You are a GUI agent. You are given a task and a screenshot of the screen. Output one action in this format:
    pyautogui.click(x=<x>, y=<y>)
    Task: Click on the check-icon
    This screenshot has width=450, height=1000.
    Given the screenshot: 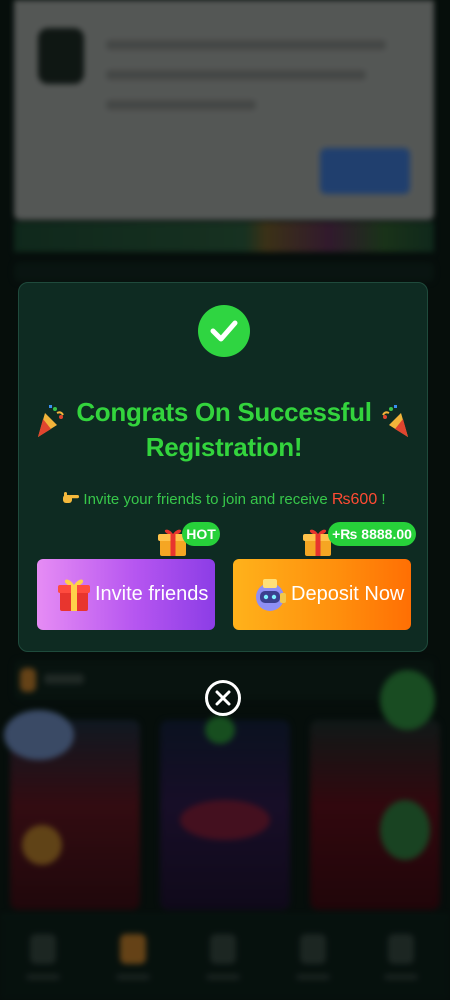 What is the action you would take?
    pyautogui.click(x=224, y=331)
    